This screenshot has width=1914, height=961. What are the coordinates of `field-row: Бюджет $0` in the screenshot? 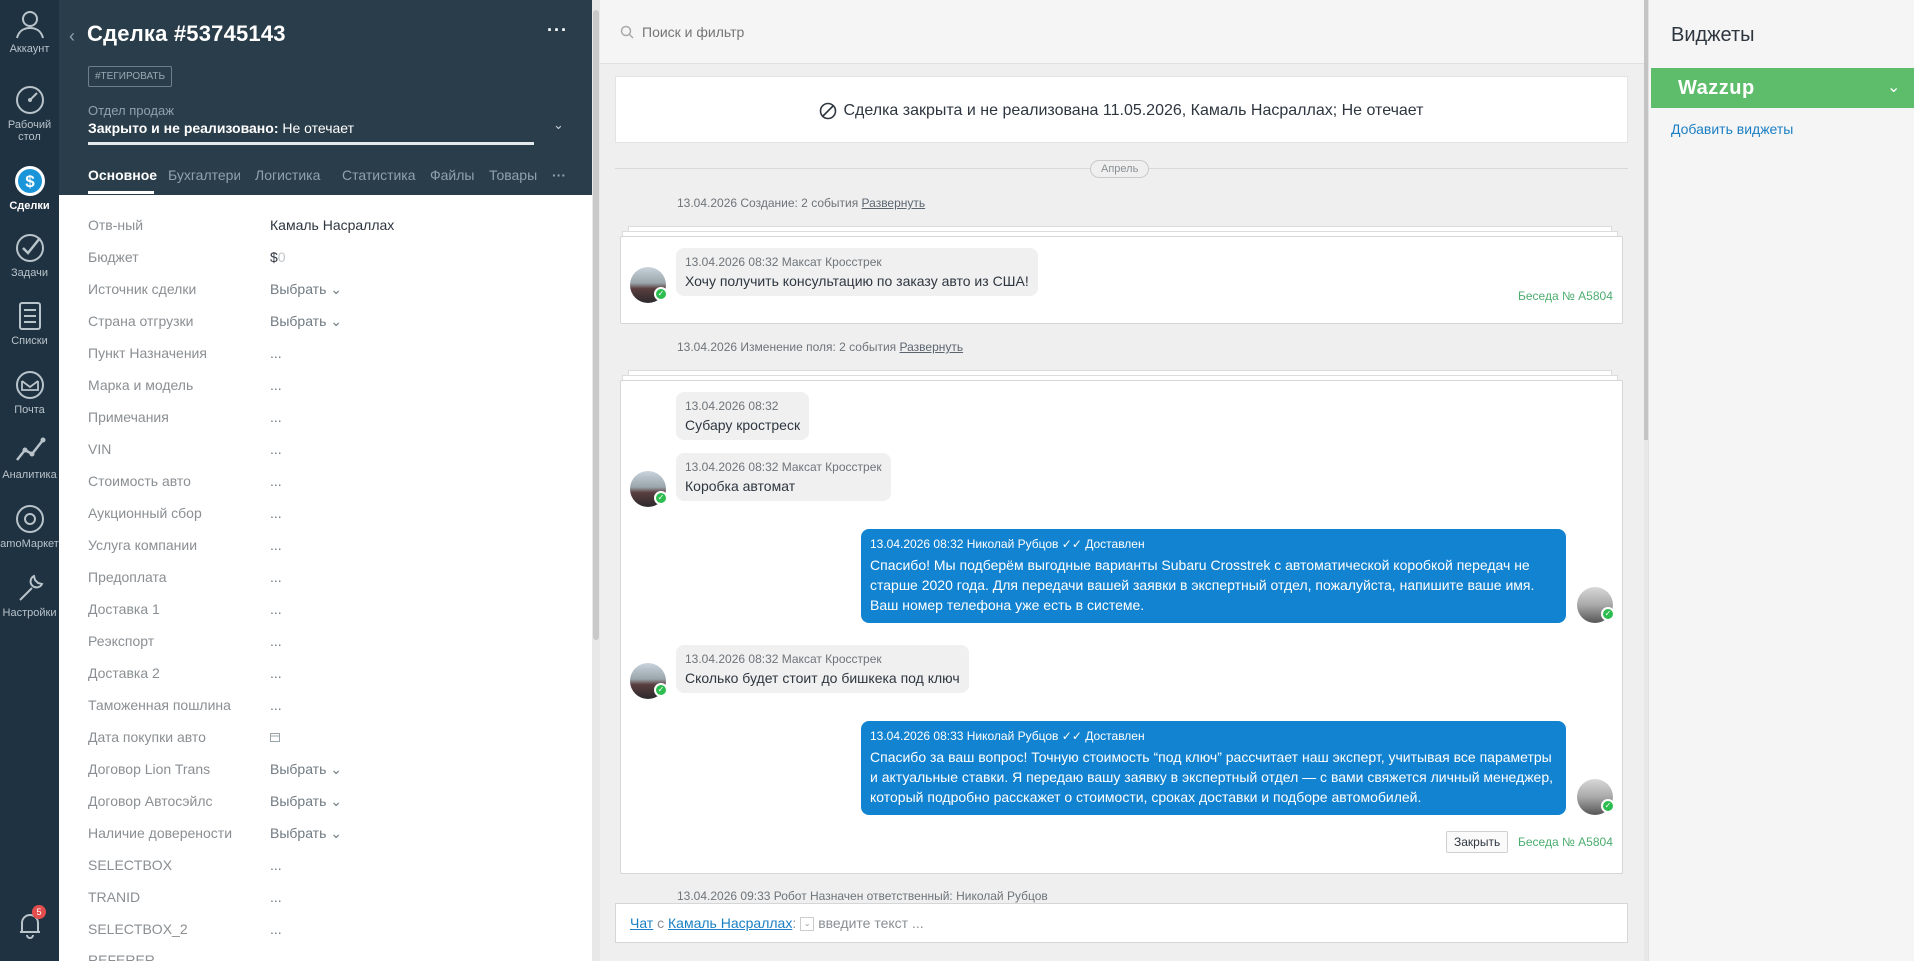 It's located at (328, 262).